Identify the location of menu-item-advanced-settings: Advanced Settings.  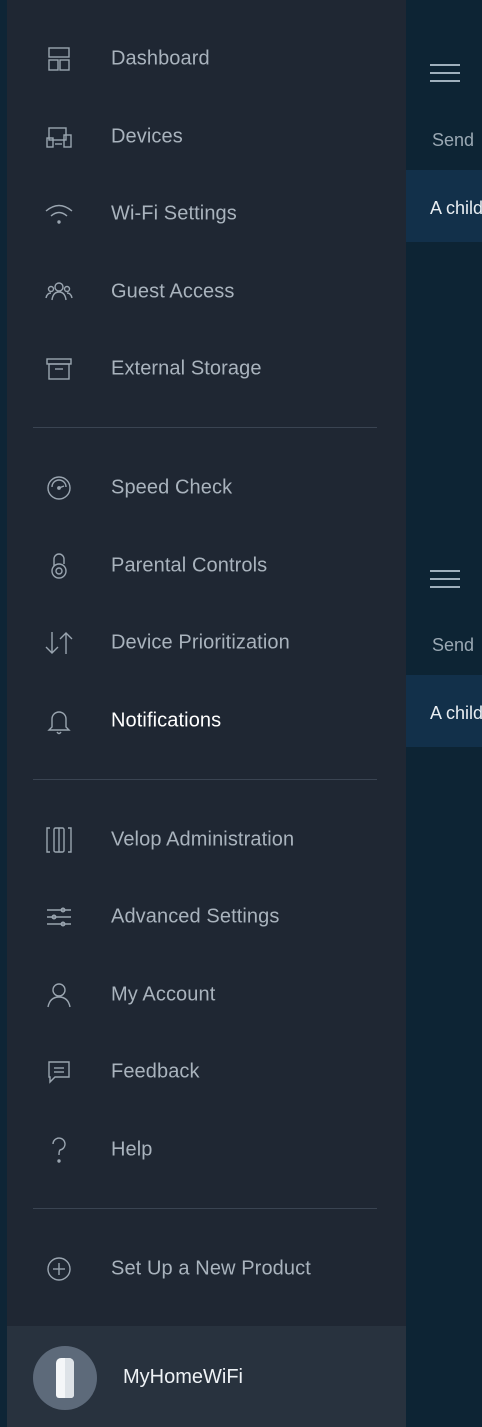
(206, 917).